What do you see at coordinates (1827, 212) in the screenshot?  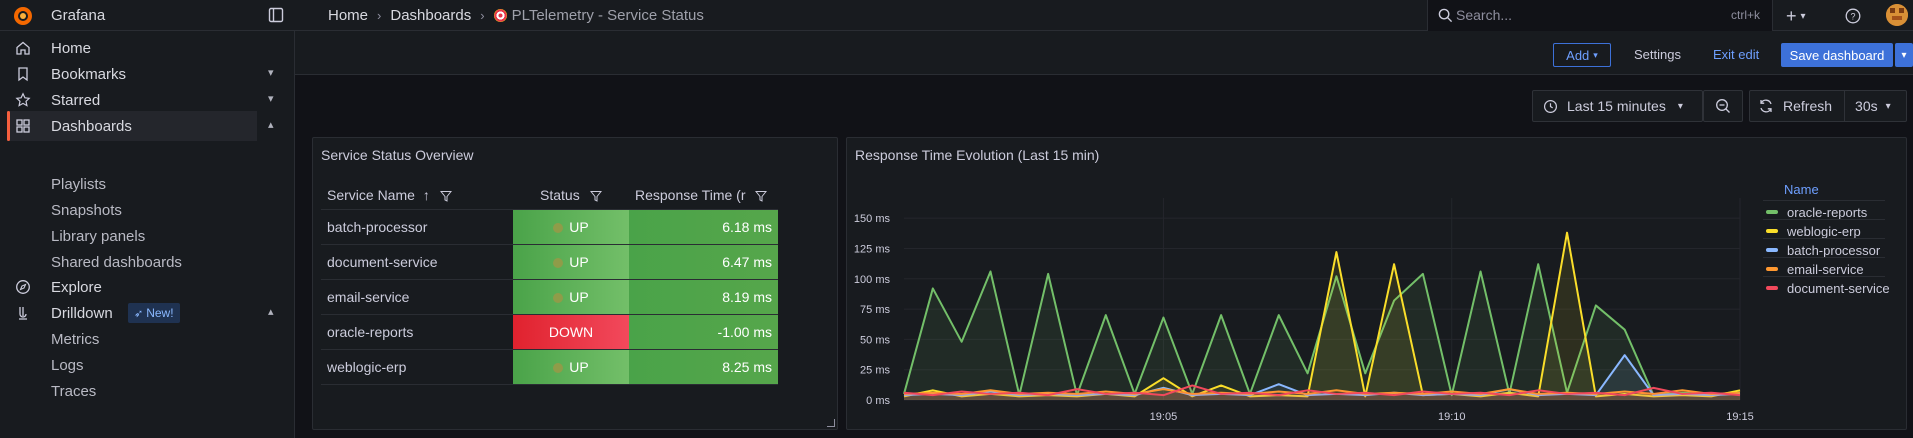 I see `legend-label: oracle-reports` at bounding box center [1827, 212].